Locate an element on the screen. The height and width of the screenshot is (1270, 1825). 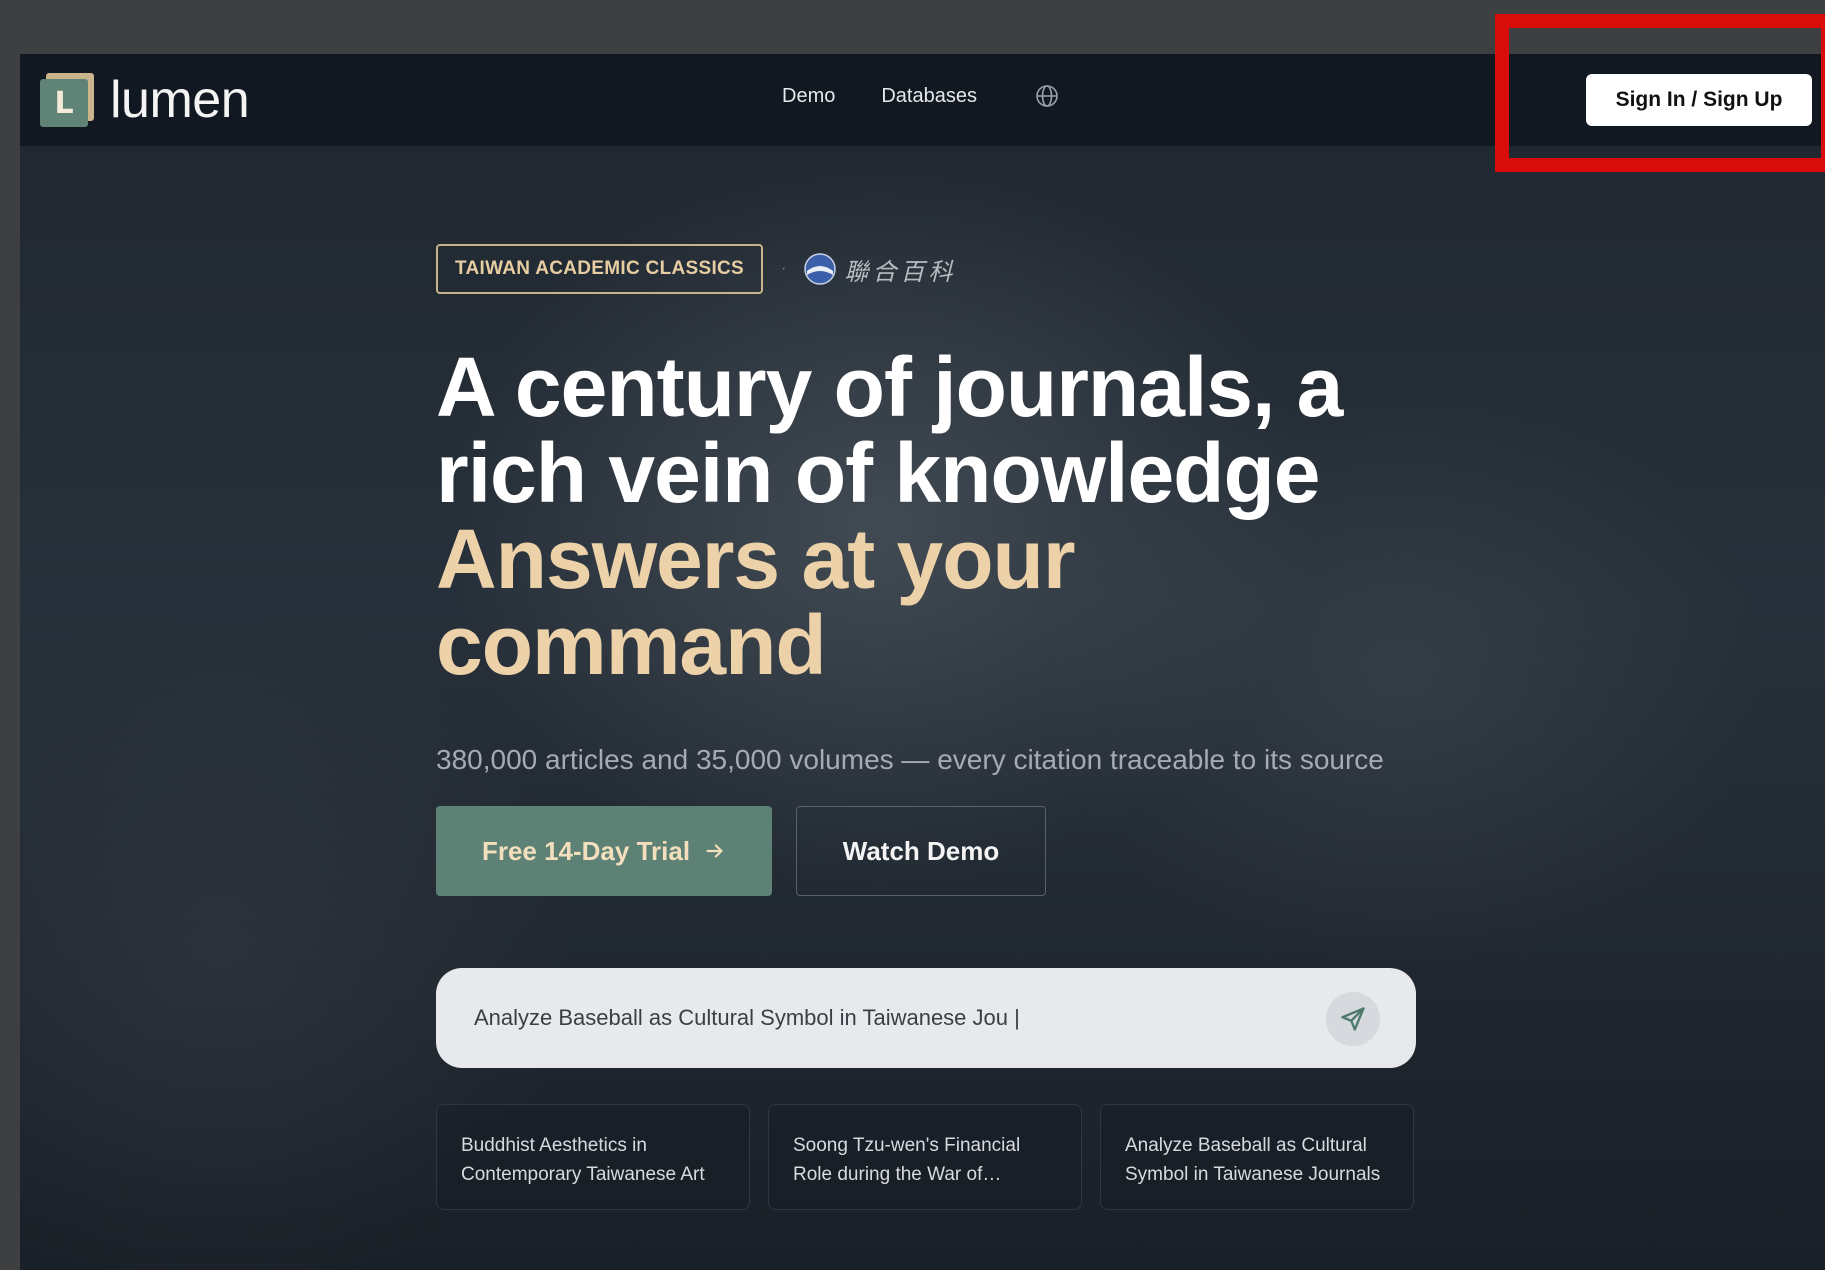
logo-mark-icon: L is located at coordinates (67, 100).